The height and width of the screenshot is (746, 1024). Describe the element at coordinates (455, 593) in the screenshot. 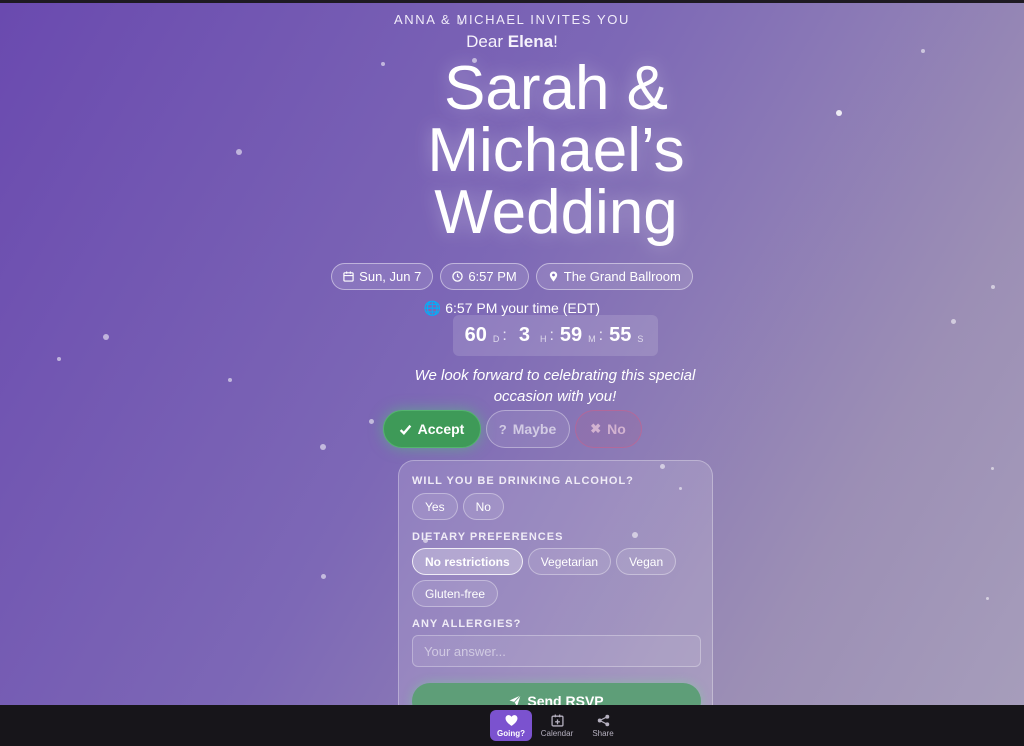

I see `diet-option-gluten-free: Gluten-free` at that location.